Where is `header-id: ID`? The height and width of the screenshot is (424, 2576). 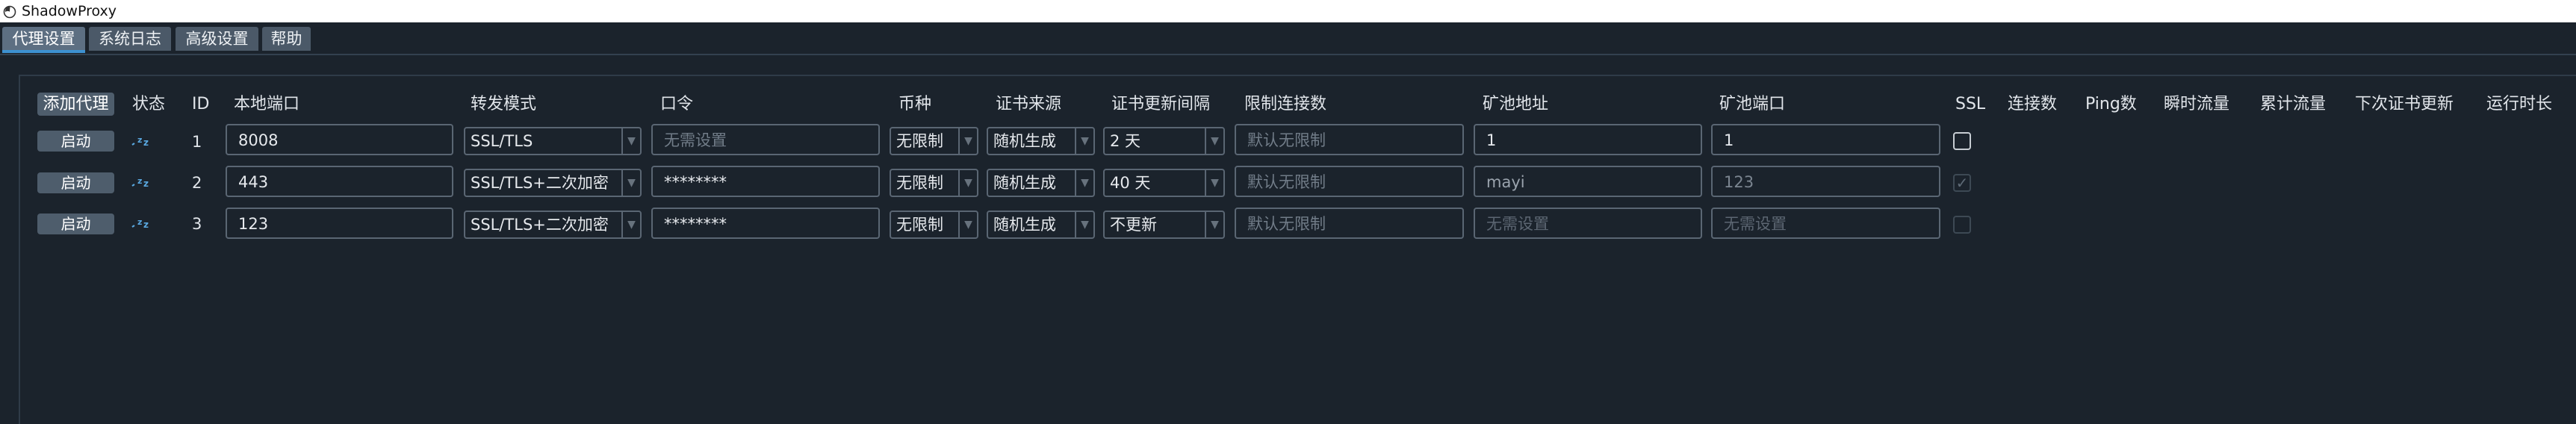
header-id: ID is located at coordinates (201, 104).